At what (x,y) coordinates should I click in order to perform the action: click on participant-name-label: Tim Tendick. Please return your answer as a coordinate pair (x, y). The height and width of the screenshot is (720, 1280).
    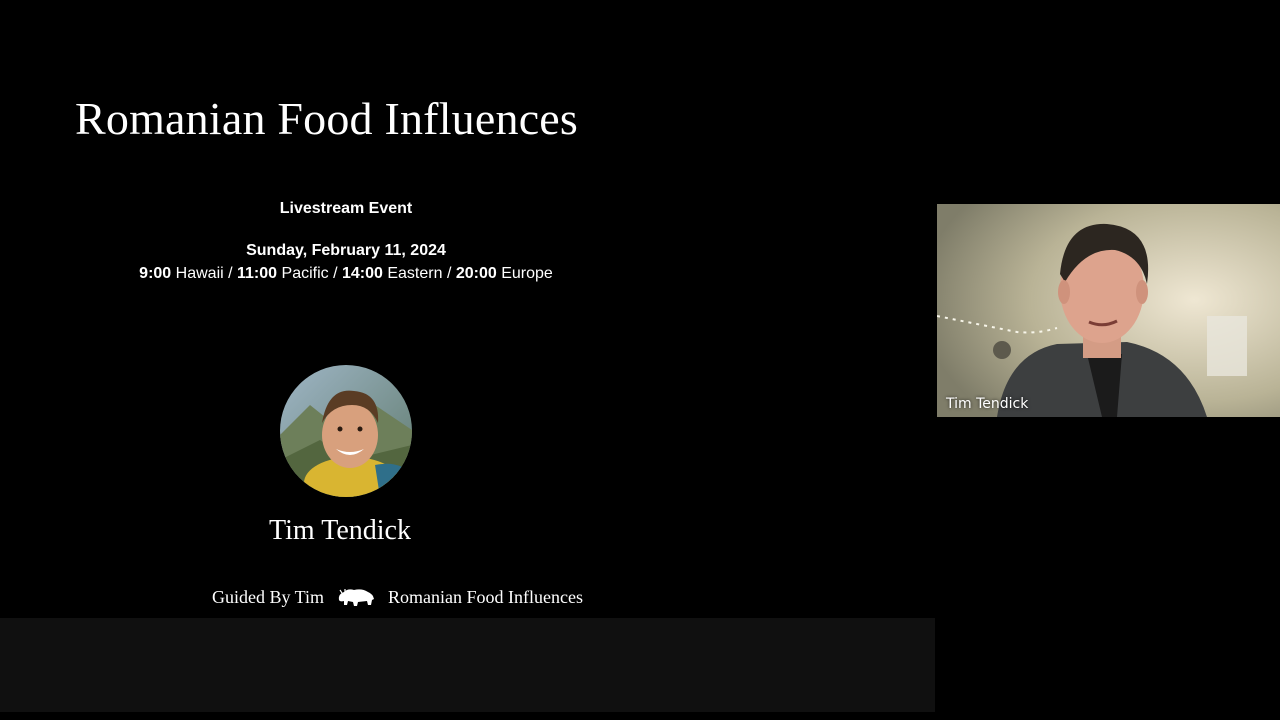
    Looking at the image, I should click on (987, 404).